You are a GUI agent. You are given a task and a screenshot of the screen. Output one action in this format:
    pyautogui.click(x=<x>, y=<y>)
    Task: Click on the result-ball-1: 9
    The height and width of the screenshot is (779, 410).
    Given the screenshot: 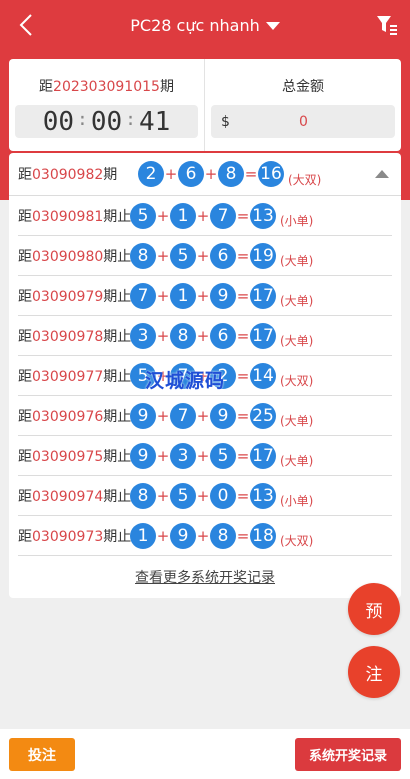 What is the action you would take?
    pyautogui.click(x=143, y=415)
    